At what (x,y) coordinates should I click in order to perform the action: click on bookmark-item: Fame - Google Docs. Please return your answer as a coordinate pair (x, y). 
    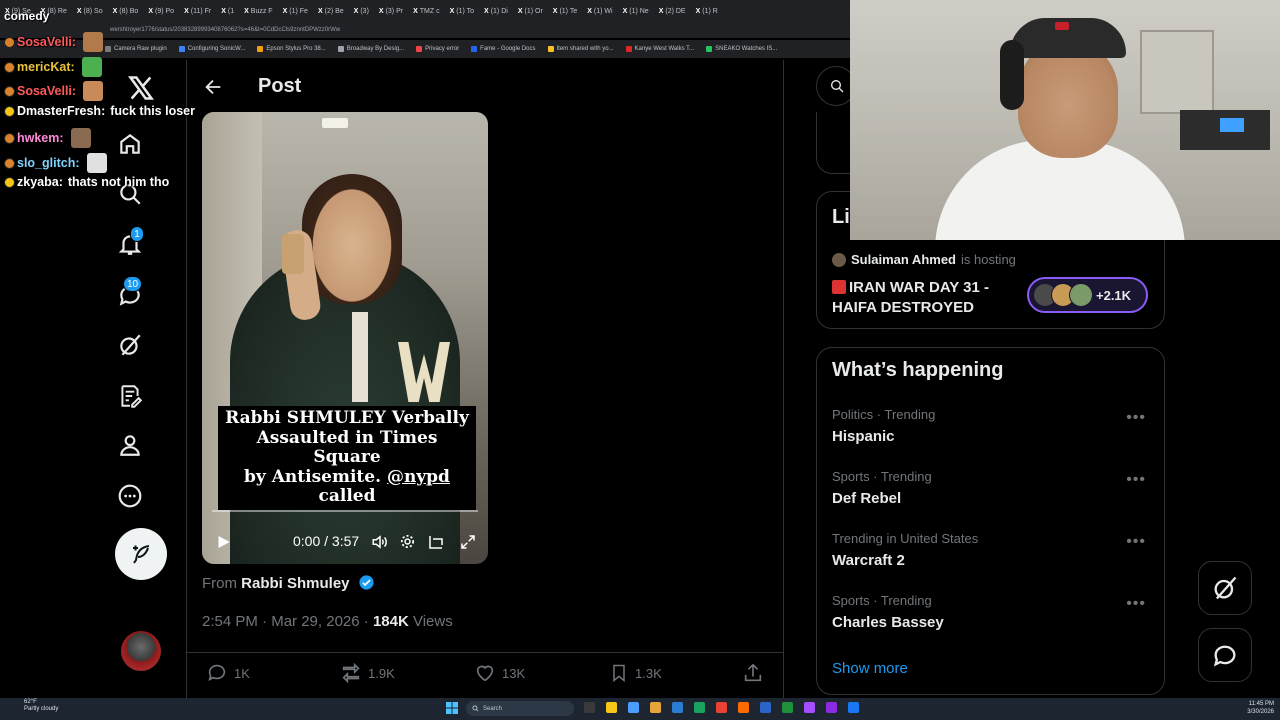
    Looking at the image, I should click on (503, 49).